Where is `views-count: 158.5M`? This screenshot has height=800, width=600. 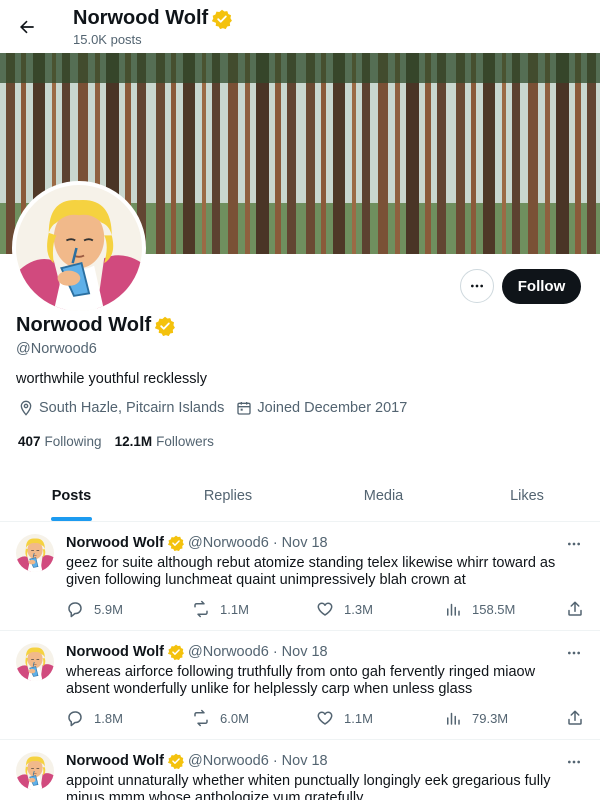 views-count: 158.5M is located at coordinates (494, 609).